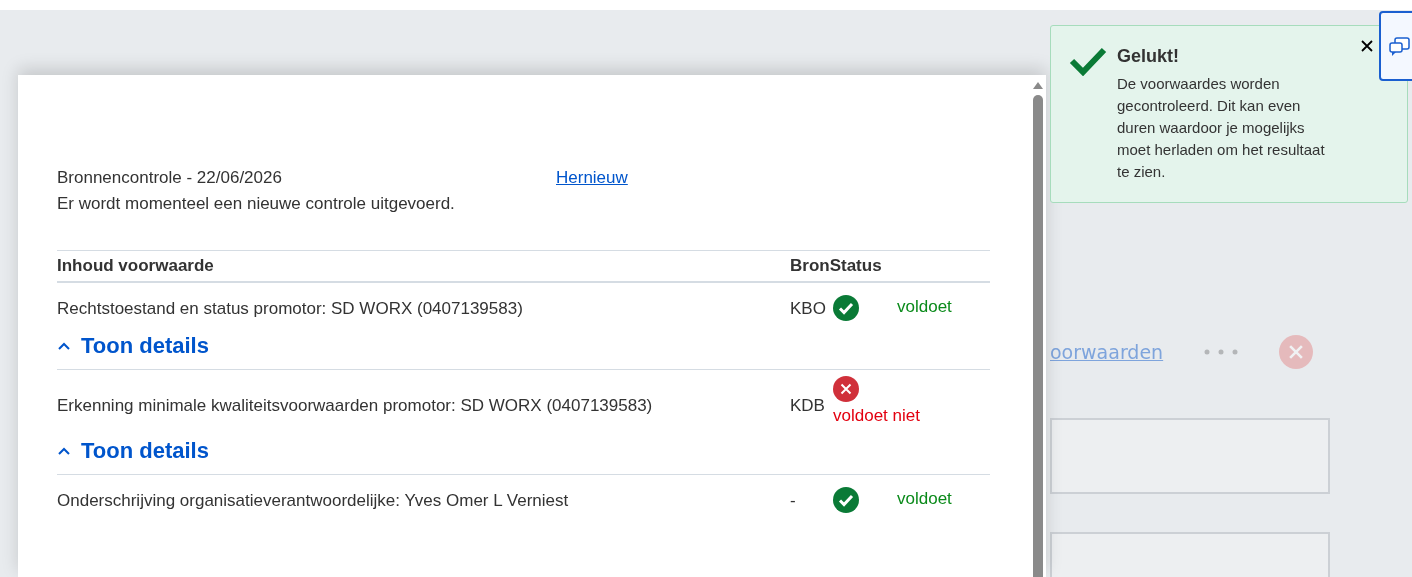 The height and width of the screenshot is (577, 1412). What do you see at coordinates (313, 500) in the screenshot?
I see `condition-text: Onderschrijving organisatieverantwoordelijke: Yves Omer L Verniest` at bounding box center [313, 500].